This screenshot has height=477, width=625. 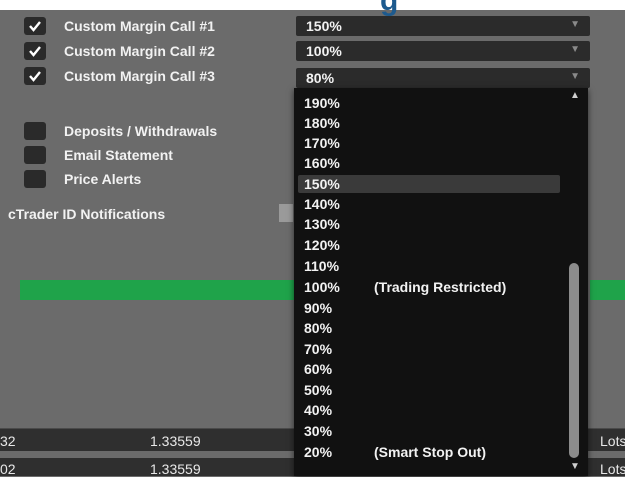 I want to click on ctrader-id-toggle, so click(x=286, y=213).